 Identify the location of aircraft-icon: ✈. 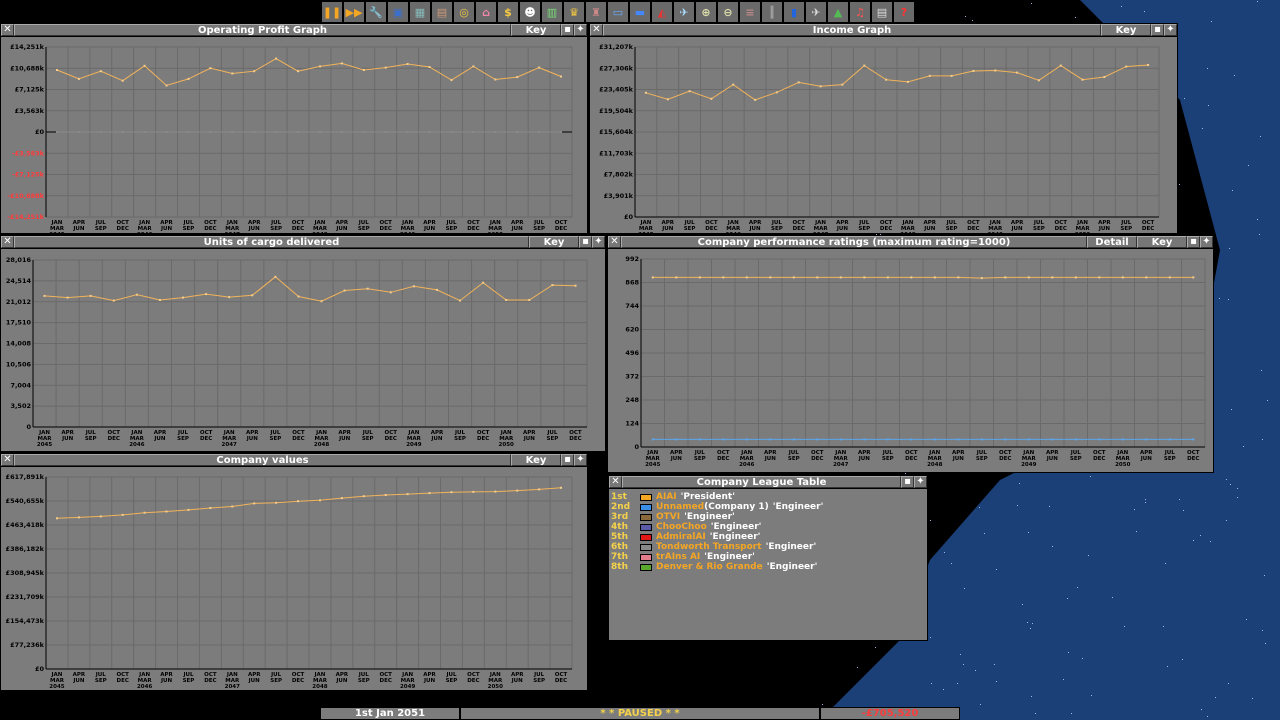
(684, 12).